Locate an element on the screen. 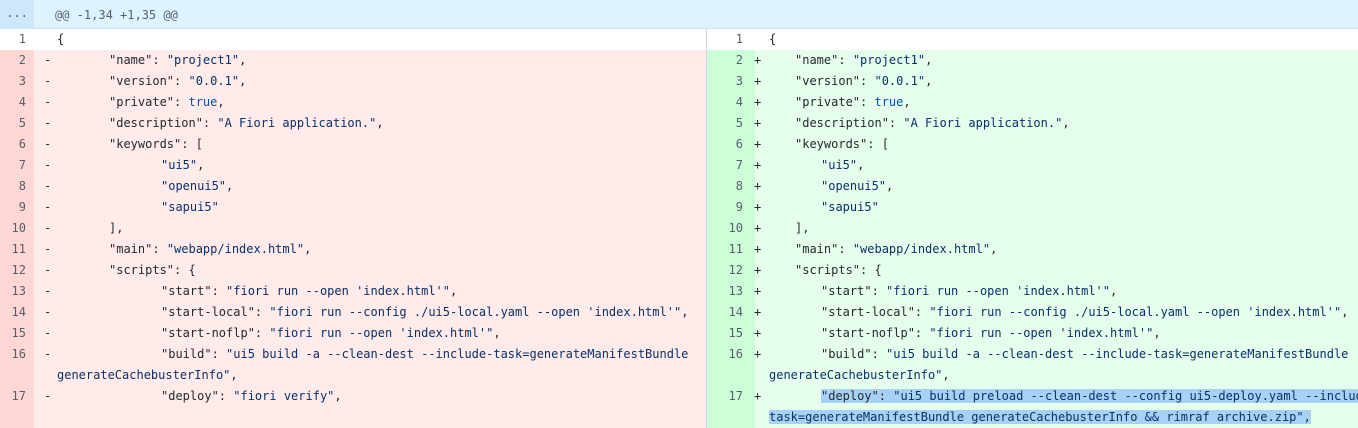 The image size is (1358, 428). diff-line: 5 + "description": "A Fiori application.", is located at coordinates (1032, 123).